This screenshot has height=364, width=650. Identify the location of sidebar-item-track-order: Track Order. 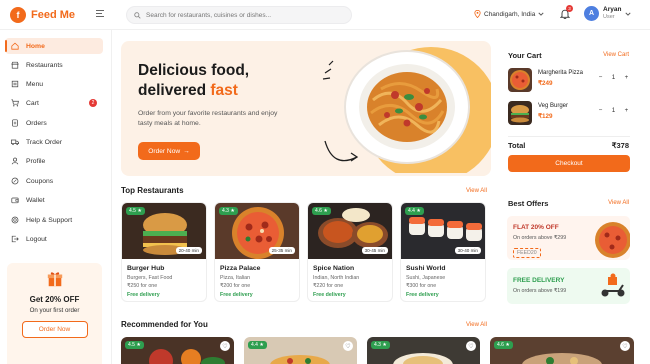
(54, 142).